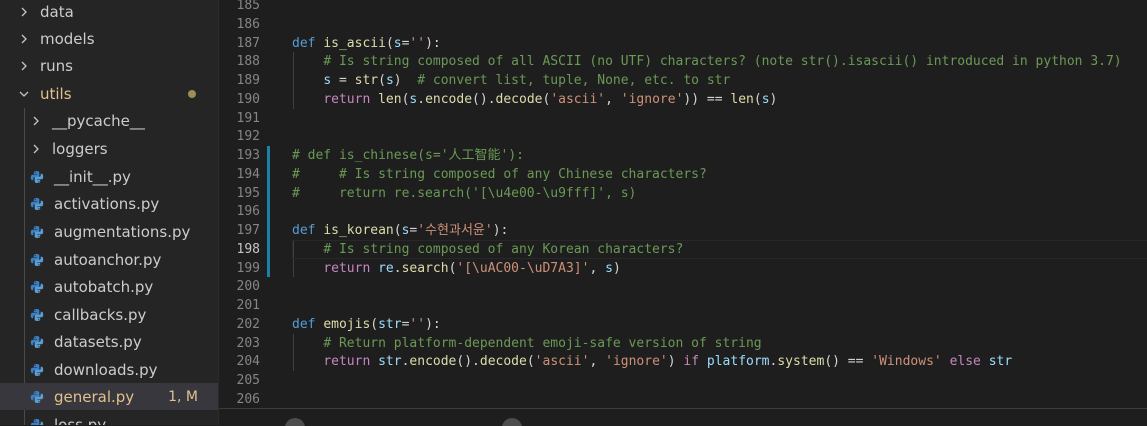  Describe the element at coordinates (109, 369) in the screenshot. I see `explorer-file-downloads-py: downloads.py` at that location.